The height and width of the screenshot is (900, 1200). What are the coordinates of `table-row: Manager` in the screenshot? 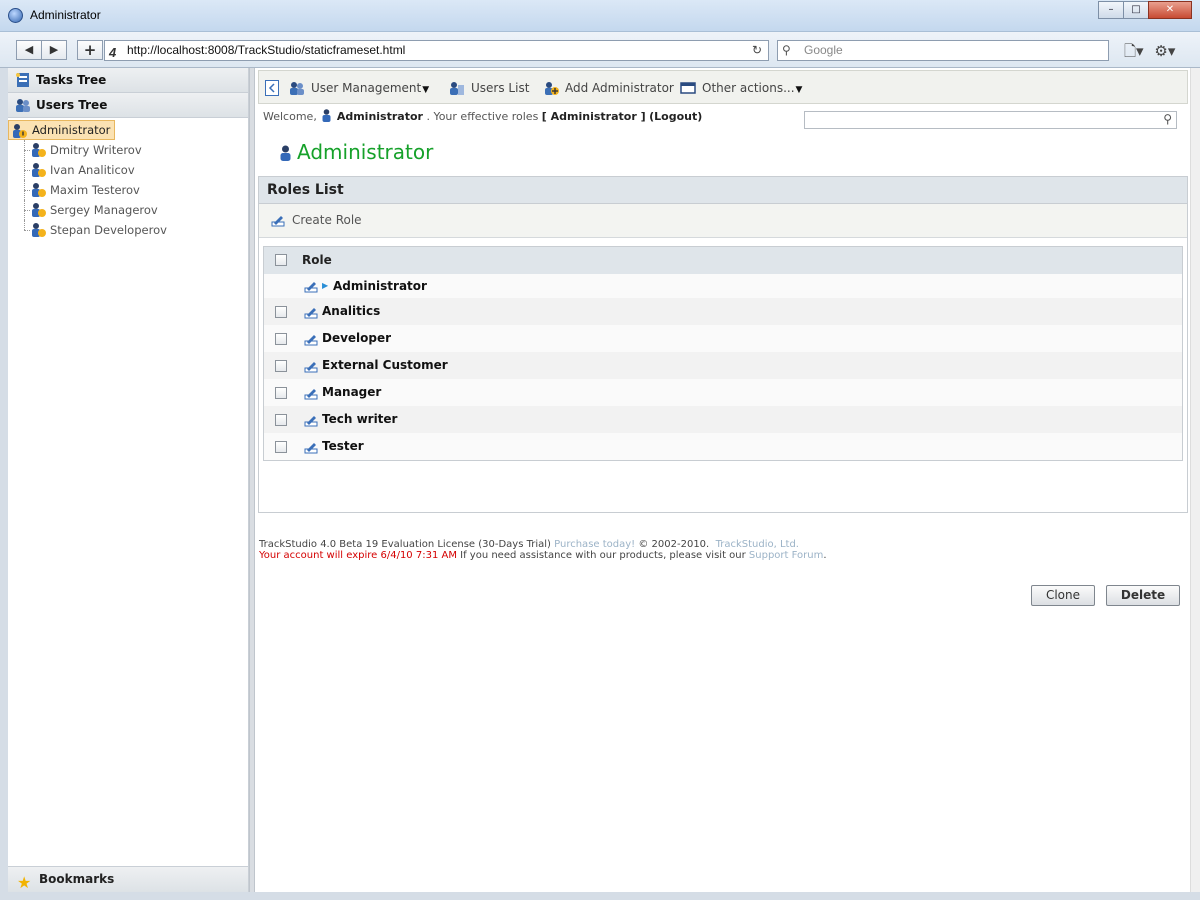 It's located at (723, 392).